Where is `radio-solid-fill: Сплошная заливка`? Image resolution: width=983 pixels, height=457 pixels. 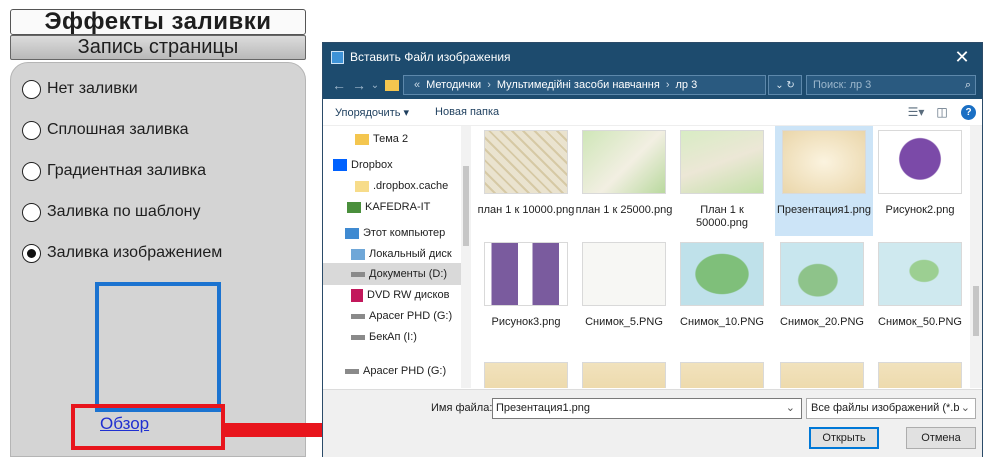 radio-solid-fill: Сплошная заливка is located at coordinates (105, 130).